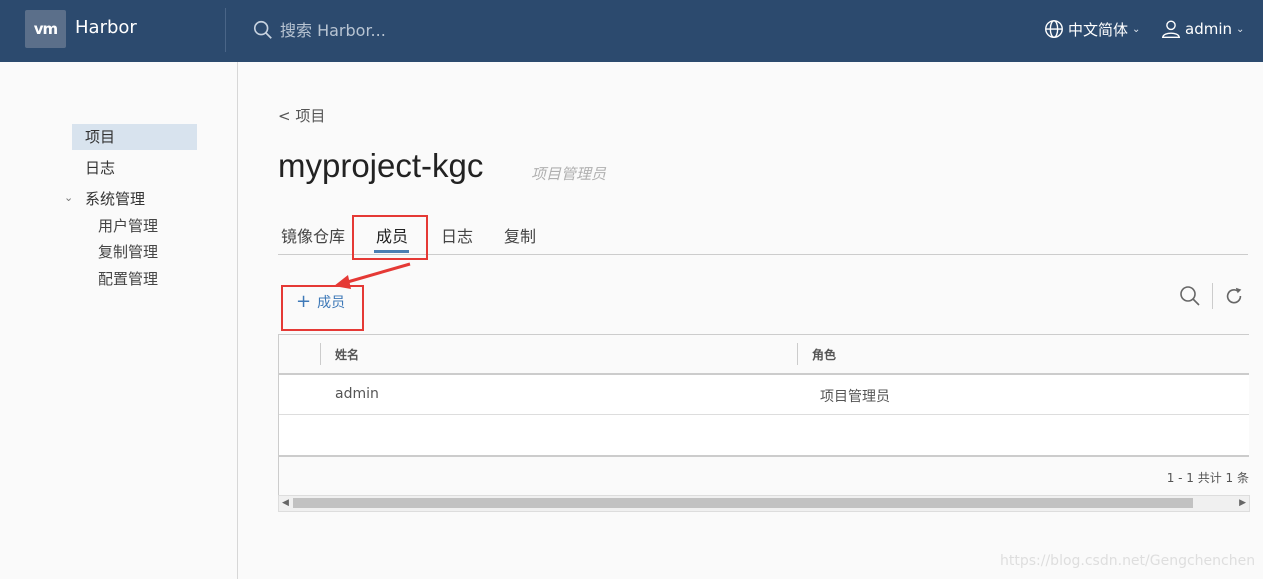 This screenshot has width=1263, height=579. I want to click on sidebar-item-user-management: 用户管理, so click(128, 226).